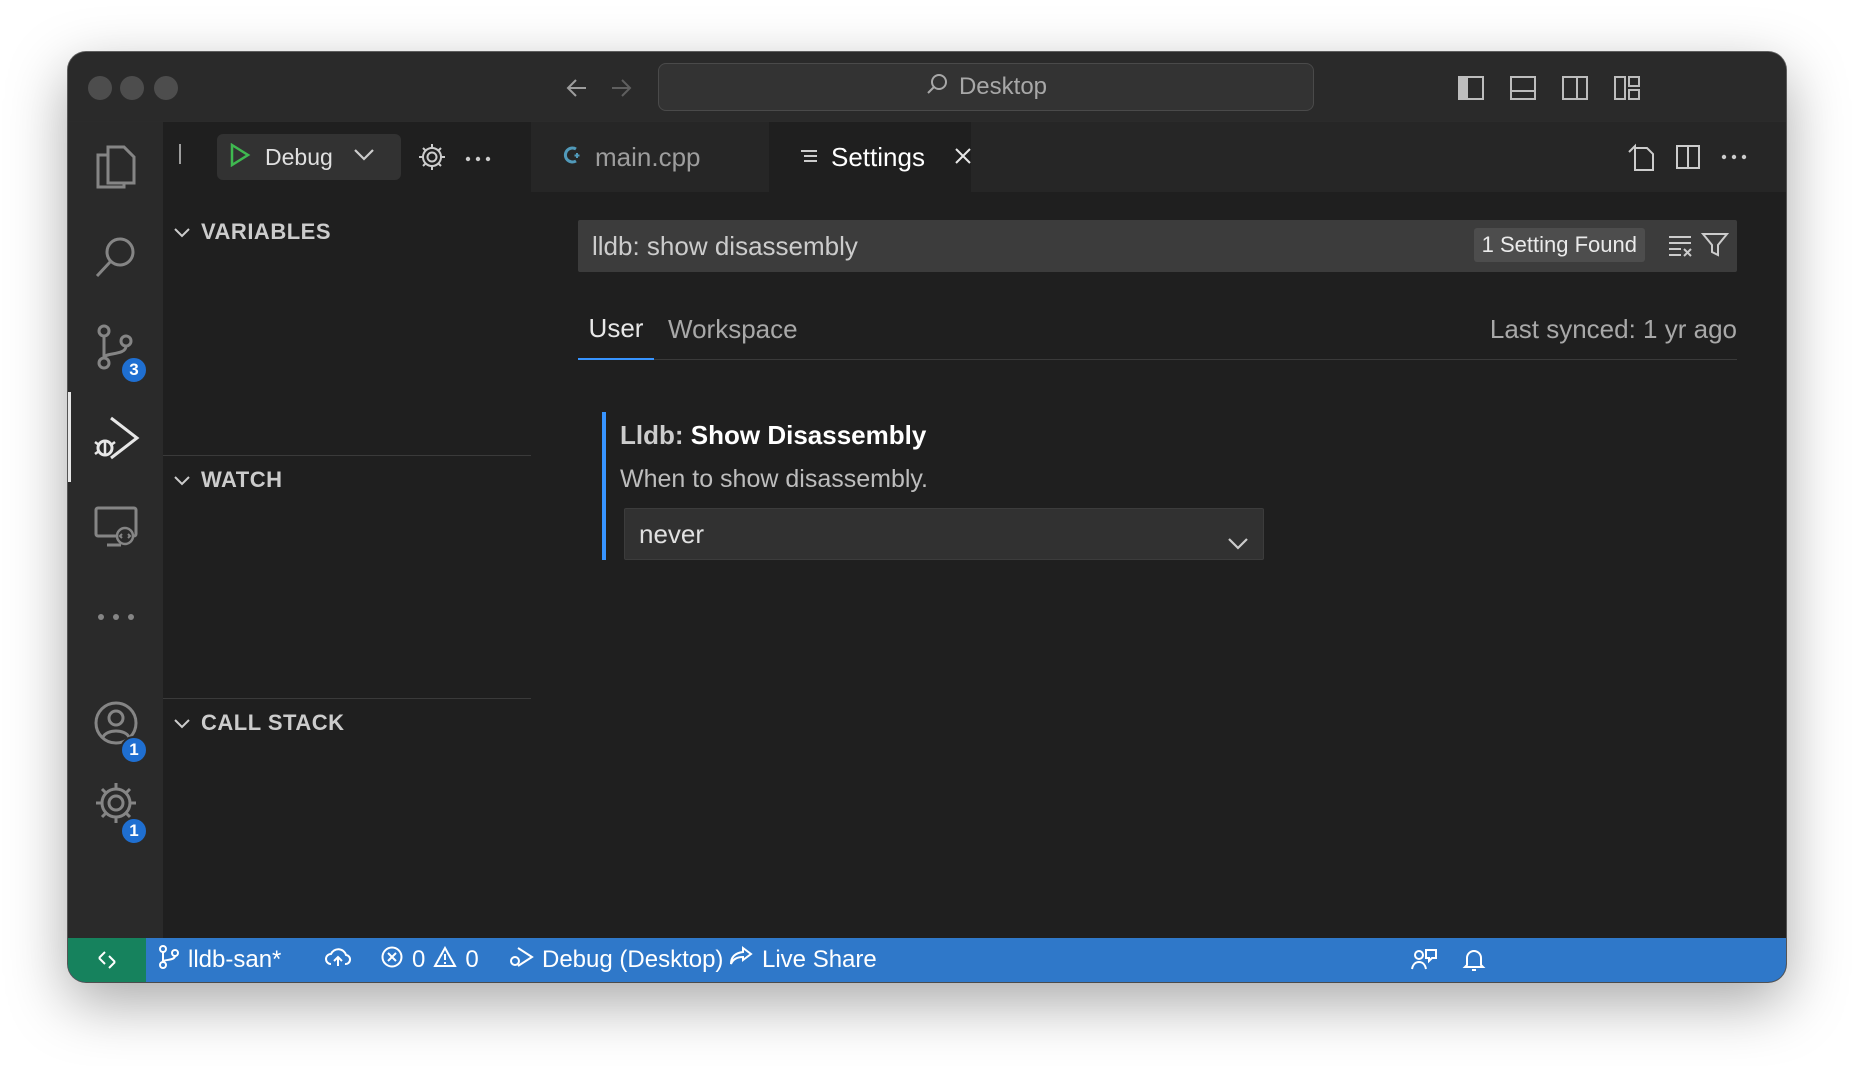 The height and width of the screenshot is (1066, 1854). Describe the element at coordinates (299, 156) in the screenshot. I see `debug-config-label: Debug` at that location.